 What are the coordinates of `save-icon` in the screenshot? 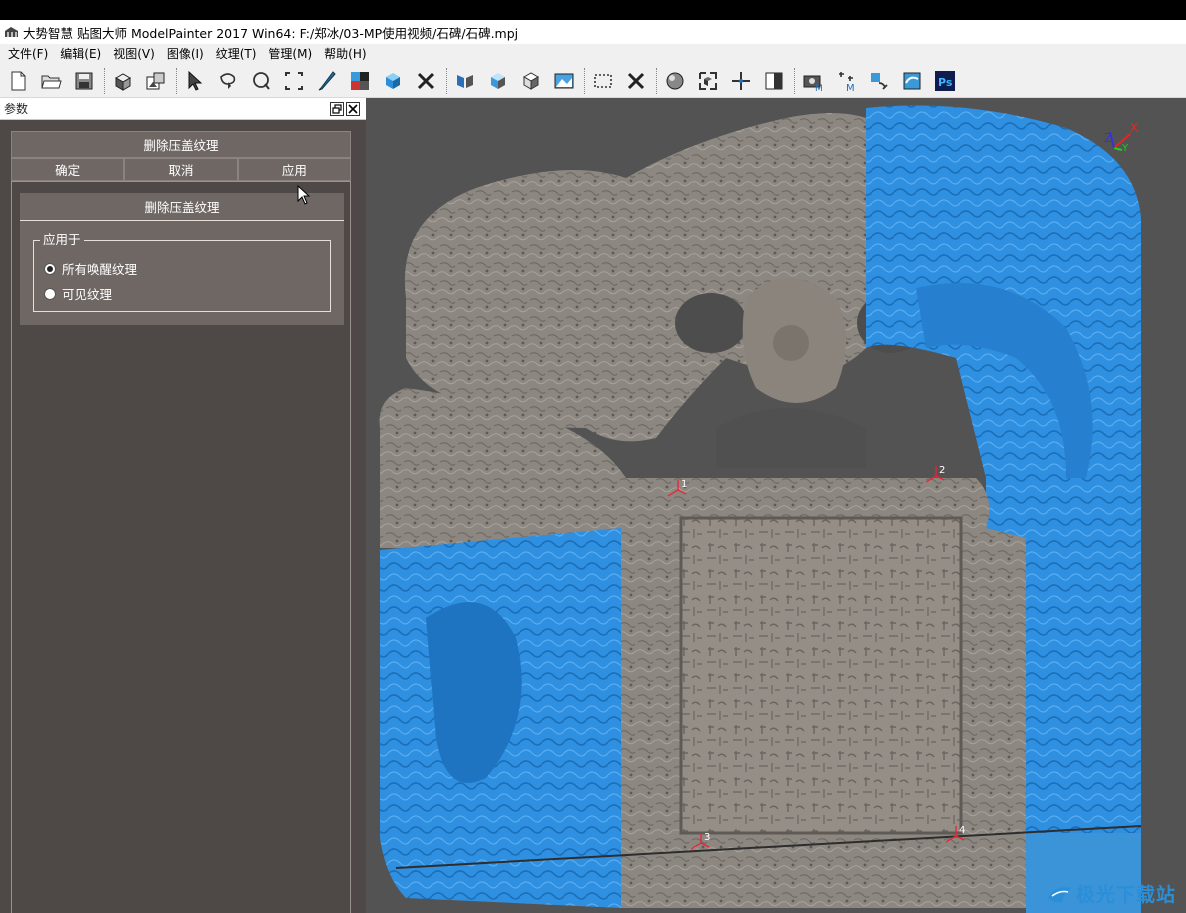 It's located at (84, 81).